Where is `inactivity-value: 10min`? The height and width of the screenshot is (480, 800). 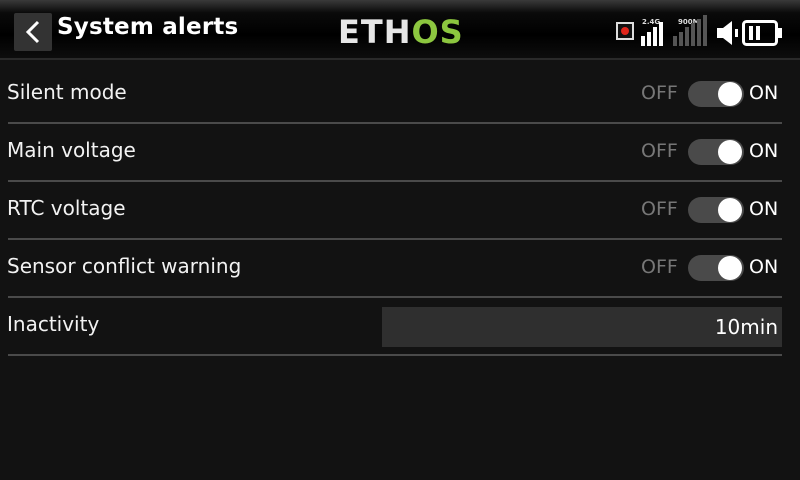
inactivity-value: 10min is located at coordinates (746, 327).